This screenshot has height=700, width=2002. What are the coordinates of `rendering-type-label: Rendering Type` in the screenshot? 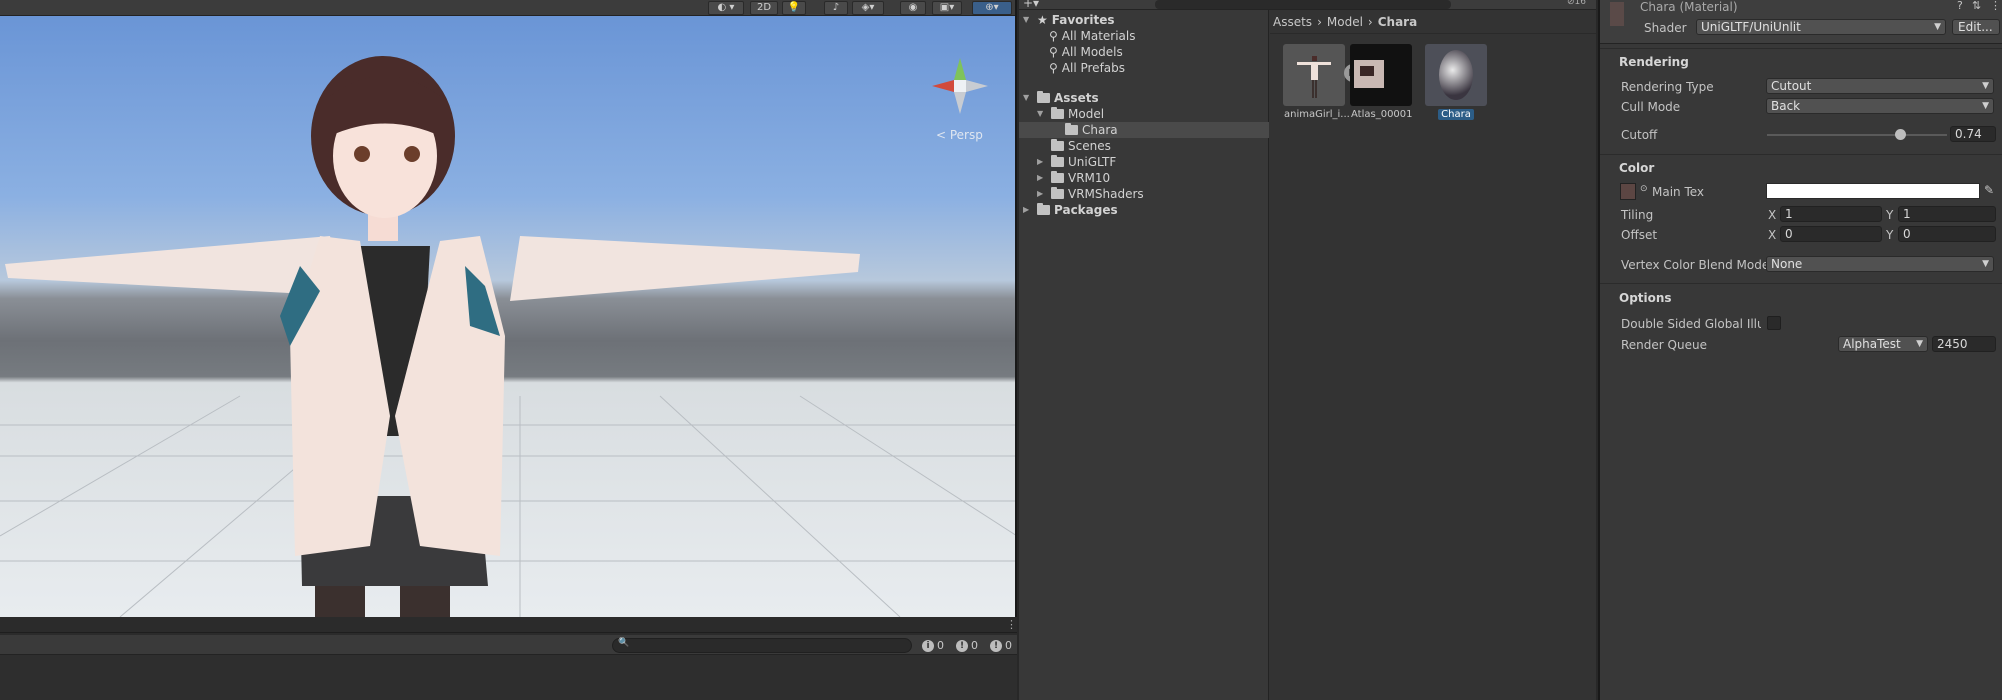 It's located at (1667, 87).